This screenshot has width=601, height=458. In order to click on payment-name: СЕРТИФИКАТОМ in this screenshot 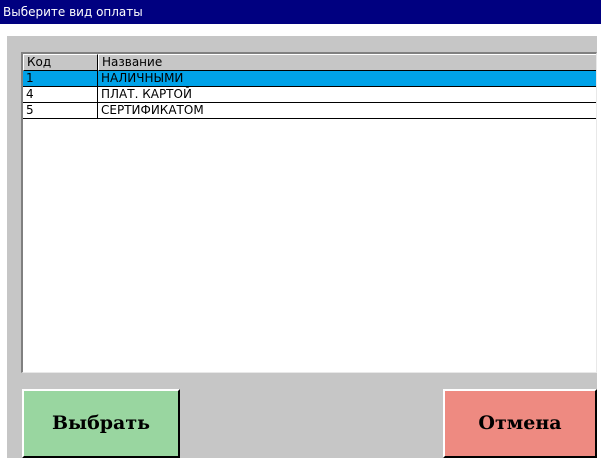, I will do `click(347, 111)`.